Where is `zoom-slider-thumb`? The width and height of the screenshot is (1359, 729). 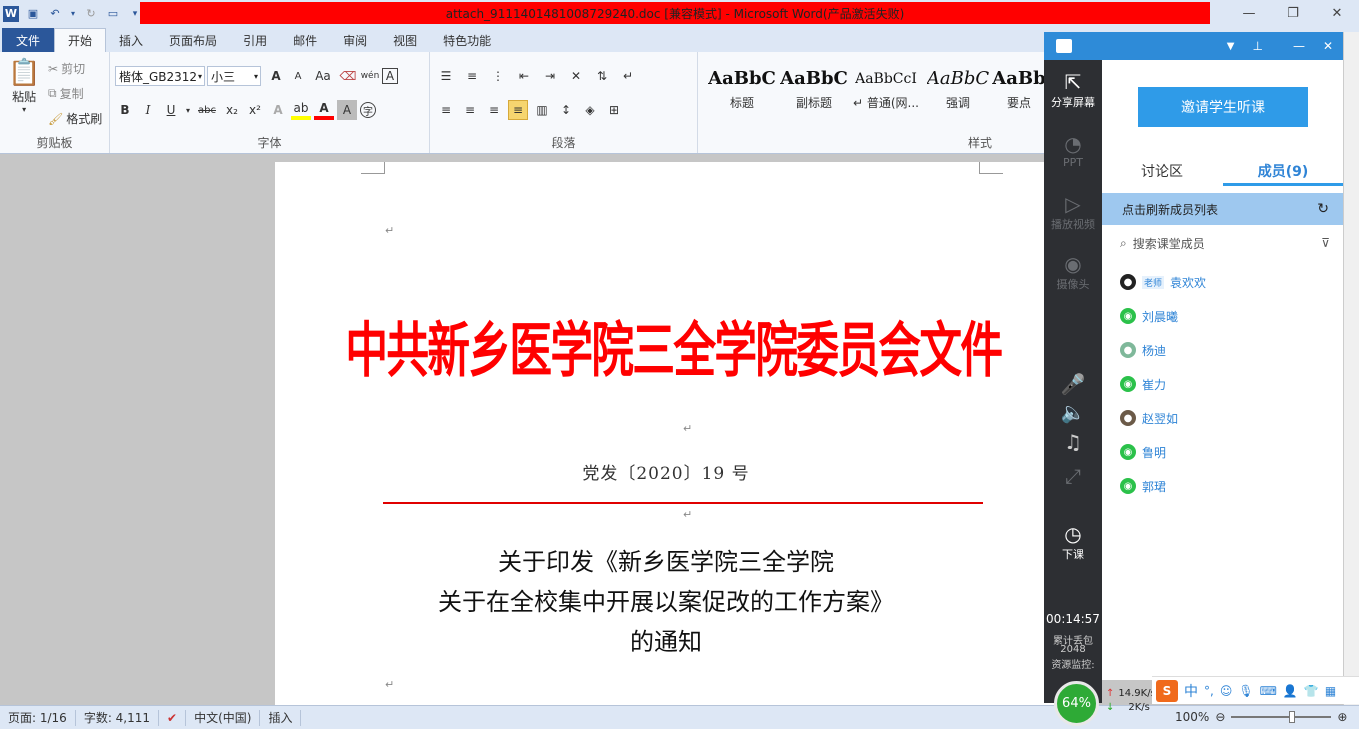 zoom-slider-thumb is located at coordinates (1292, 717).